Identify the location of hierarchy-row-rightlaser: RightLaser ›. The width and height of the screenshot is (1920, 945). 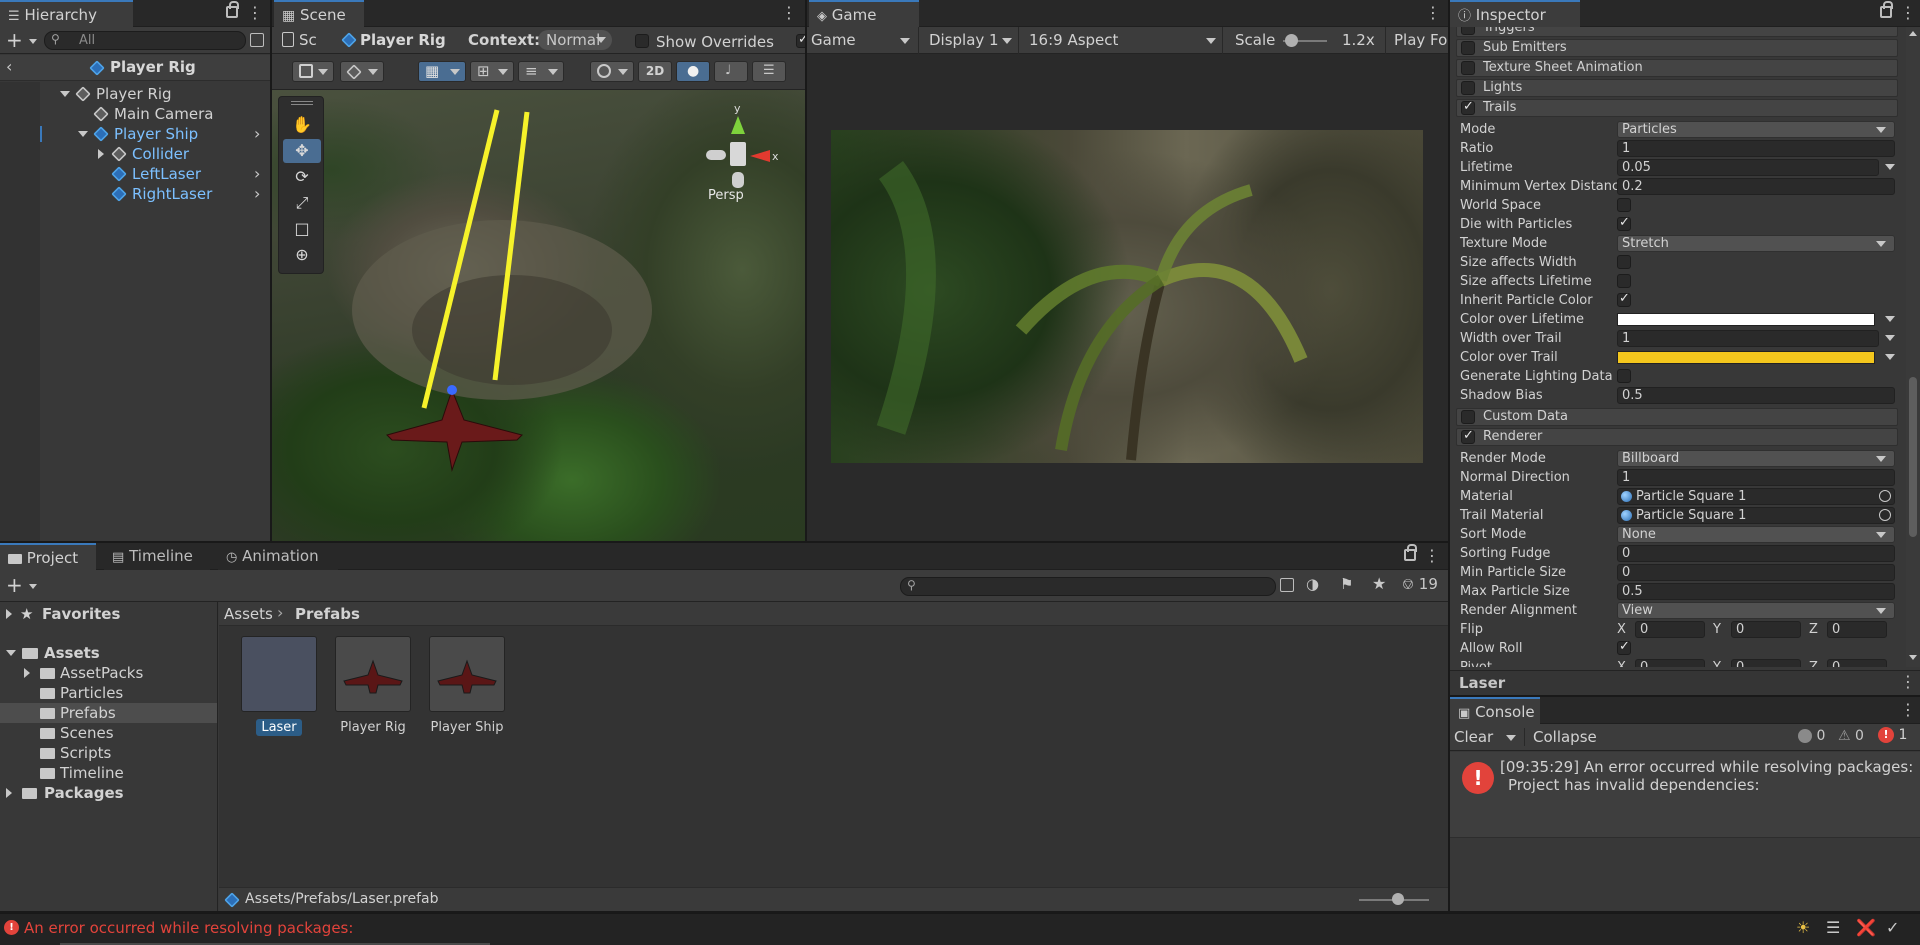
(135, 194).